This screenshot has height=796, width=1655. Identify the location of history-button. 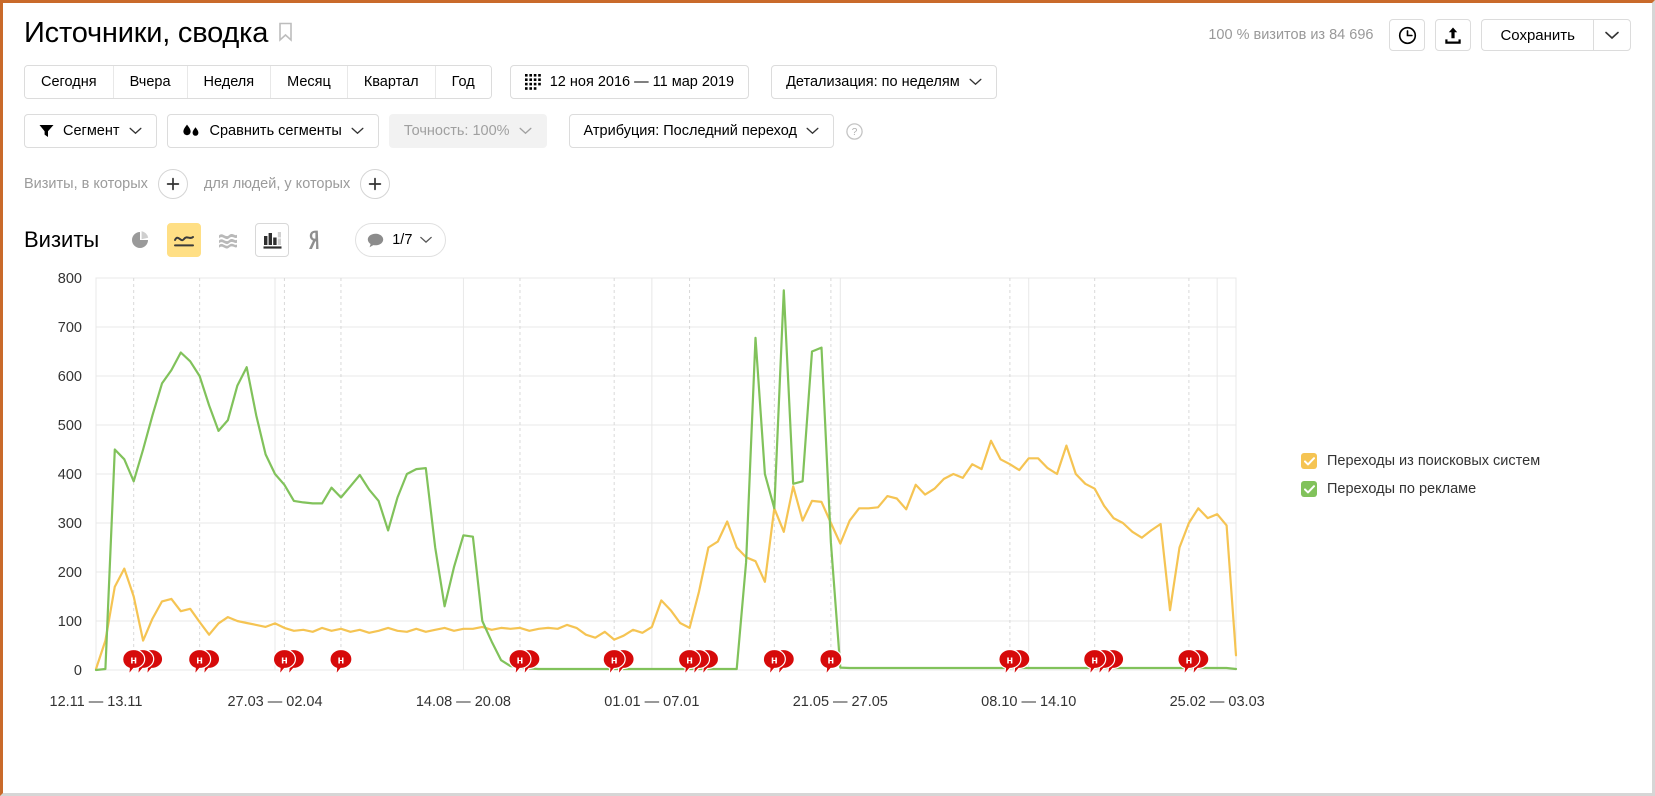
(1407, 35).